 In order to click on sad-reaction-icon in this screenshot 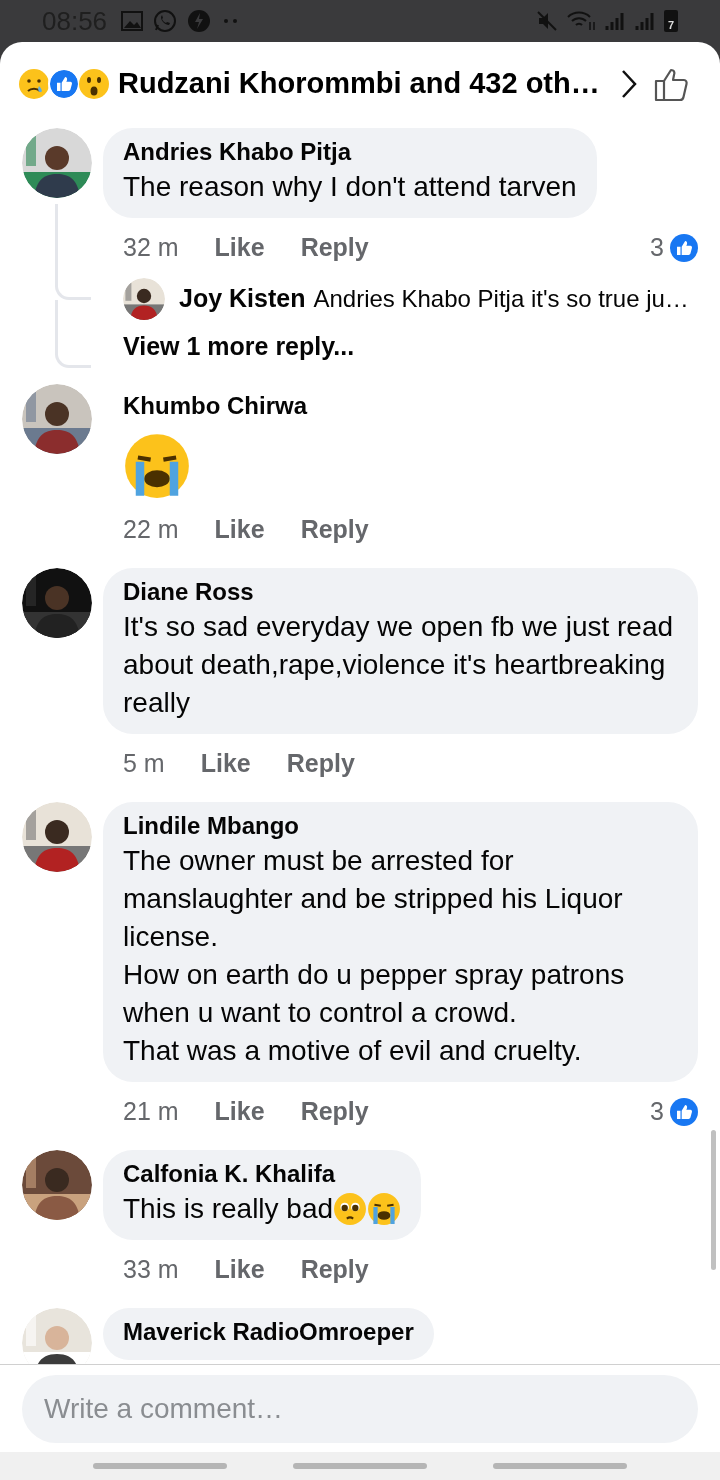, I will do `click(34, 84)`.